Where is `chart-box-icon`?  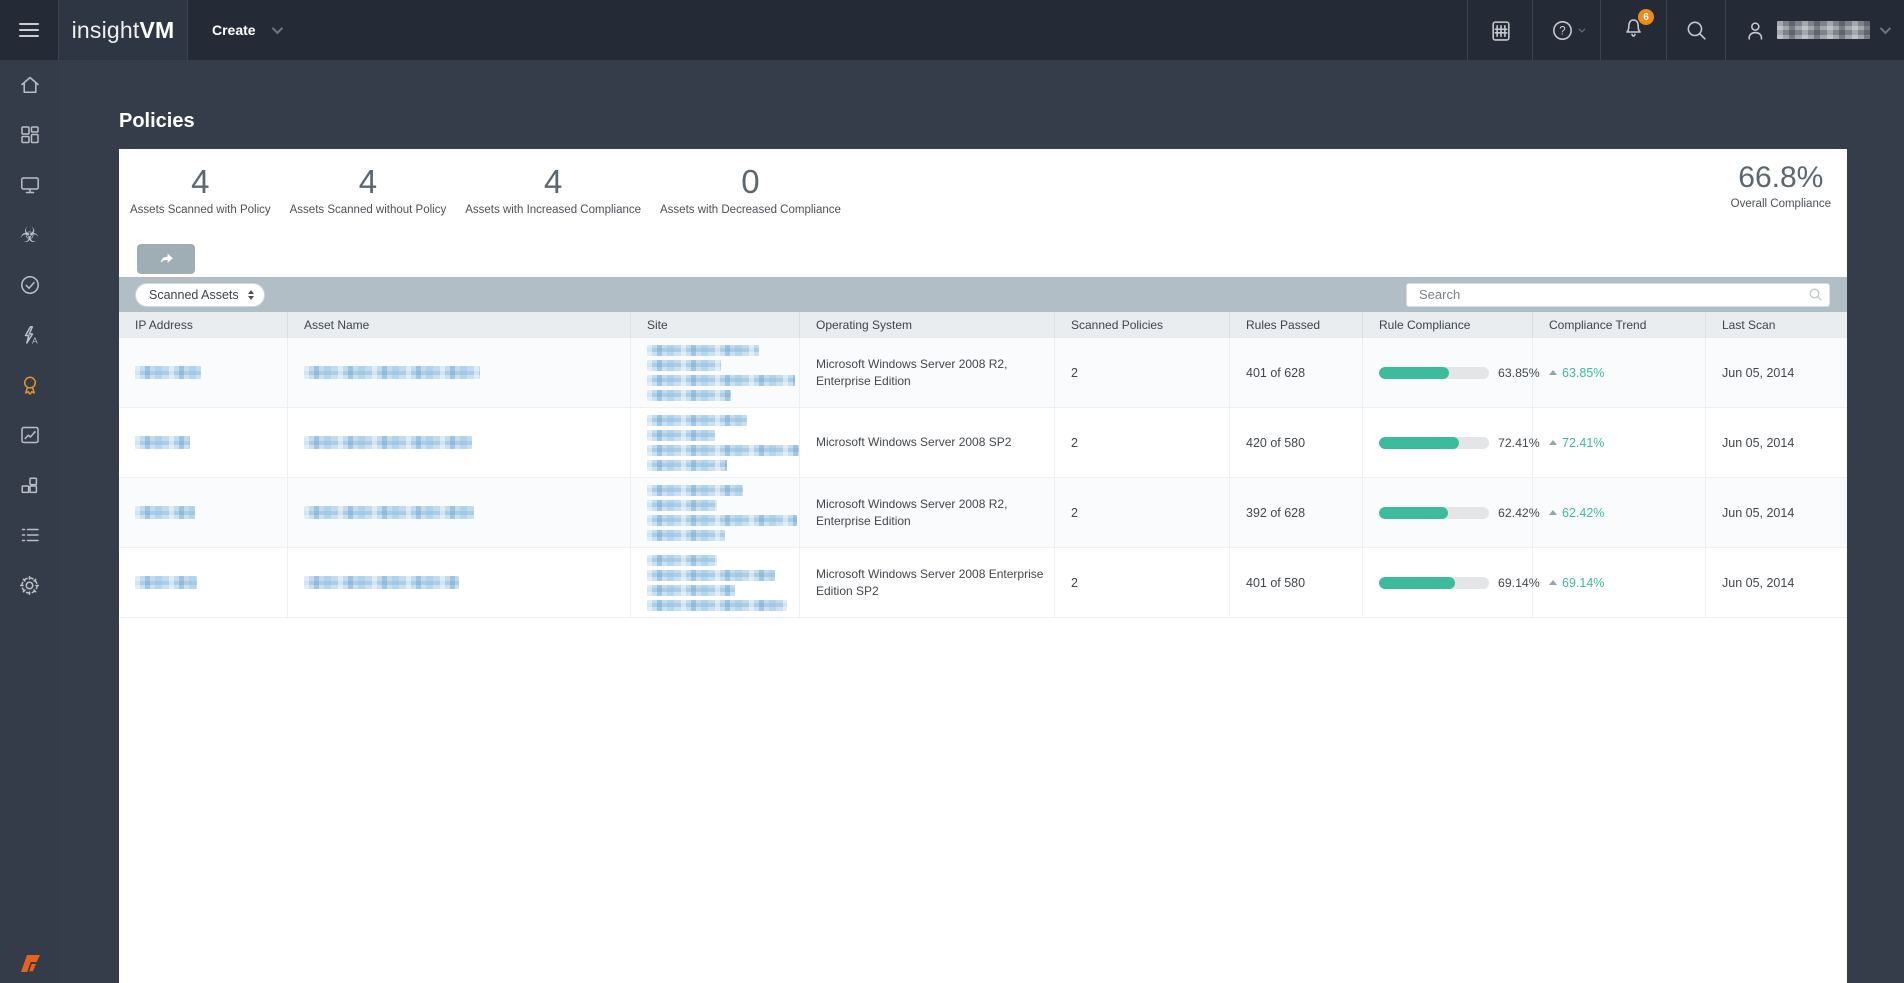 chart-box-icon is located at coordinates (29, 435).